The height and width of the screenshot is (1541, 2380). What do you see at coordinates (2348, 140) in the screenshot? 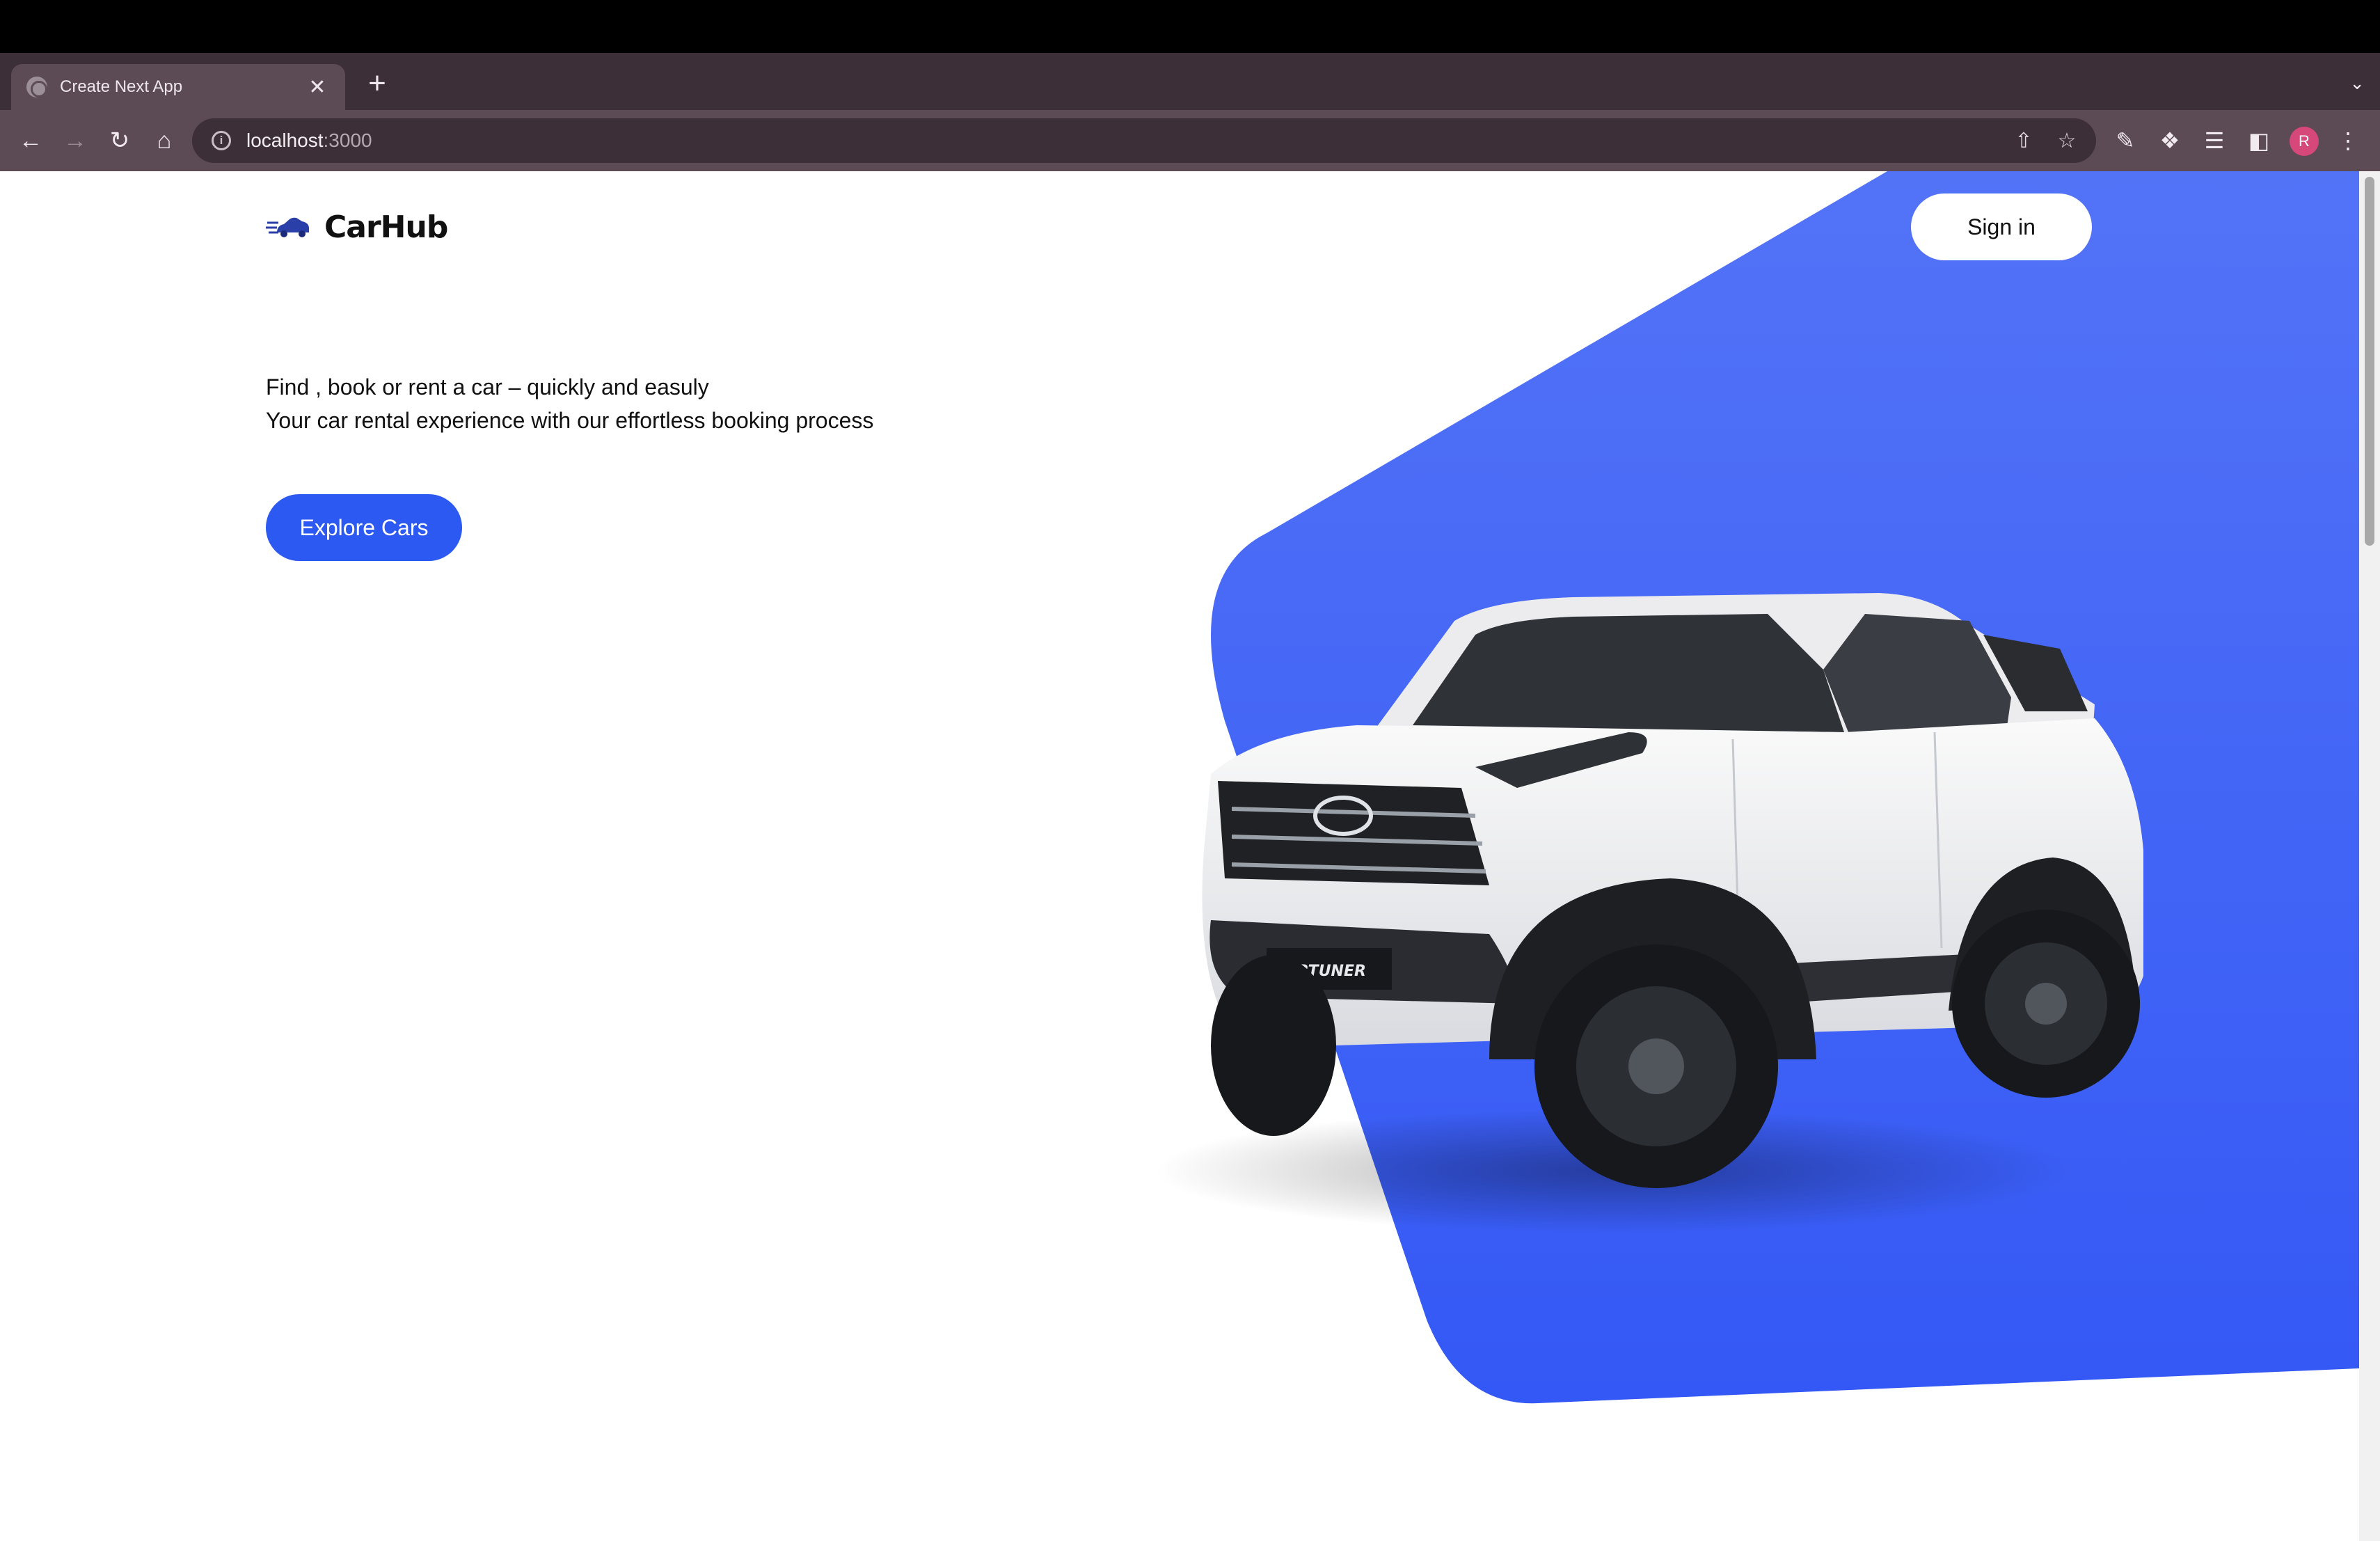
I see `more-menu-icon: ⋮` at bounding box center [2348, 140].